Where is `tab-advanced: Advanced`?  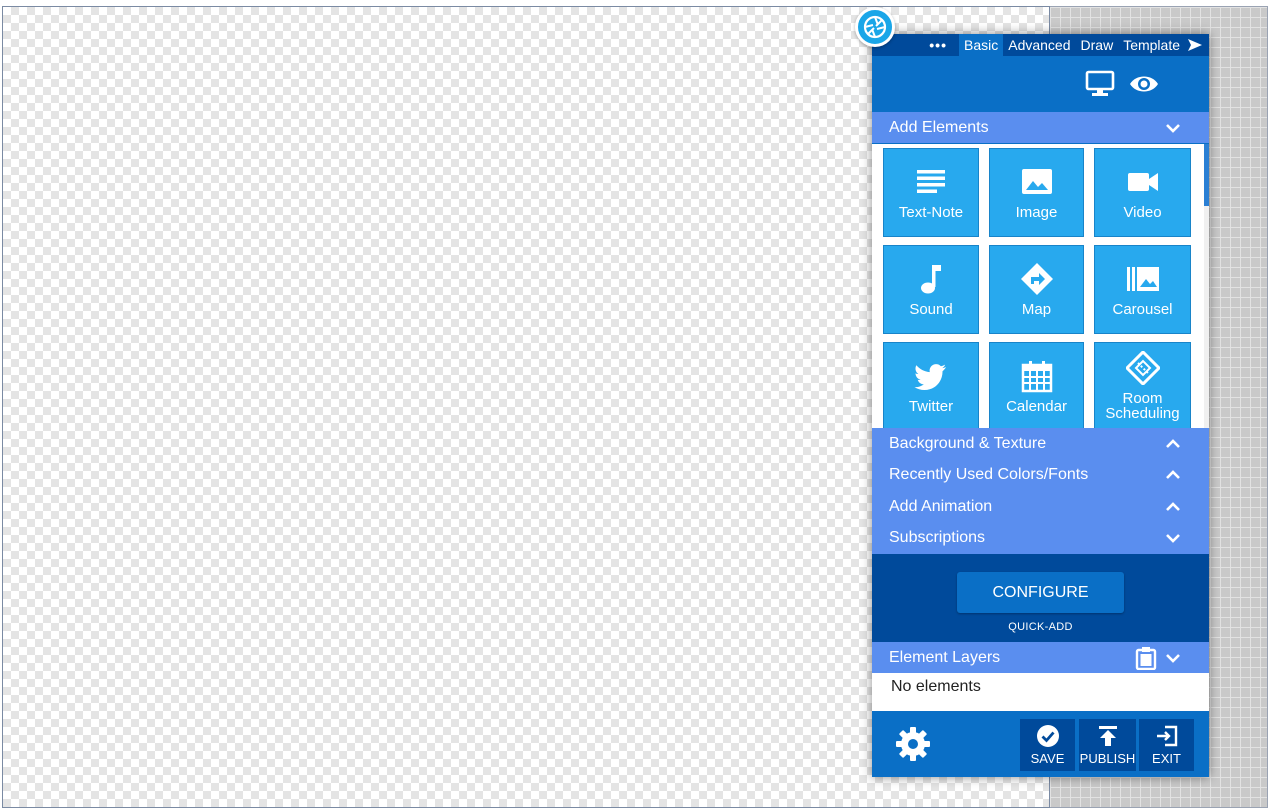 tab-advanced: Advanced is located at coordinates (1039, 45).